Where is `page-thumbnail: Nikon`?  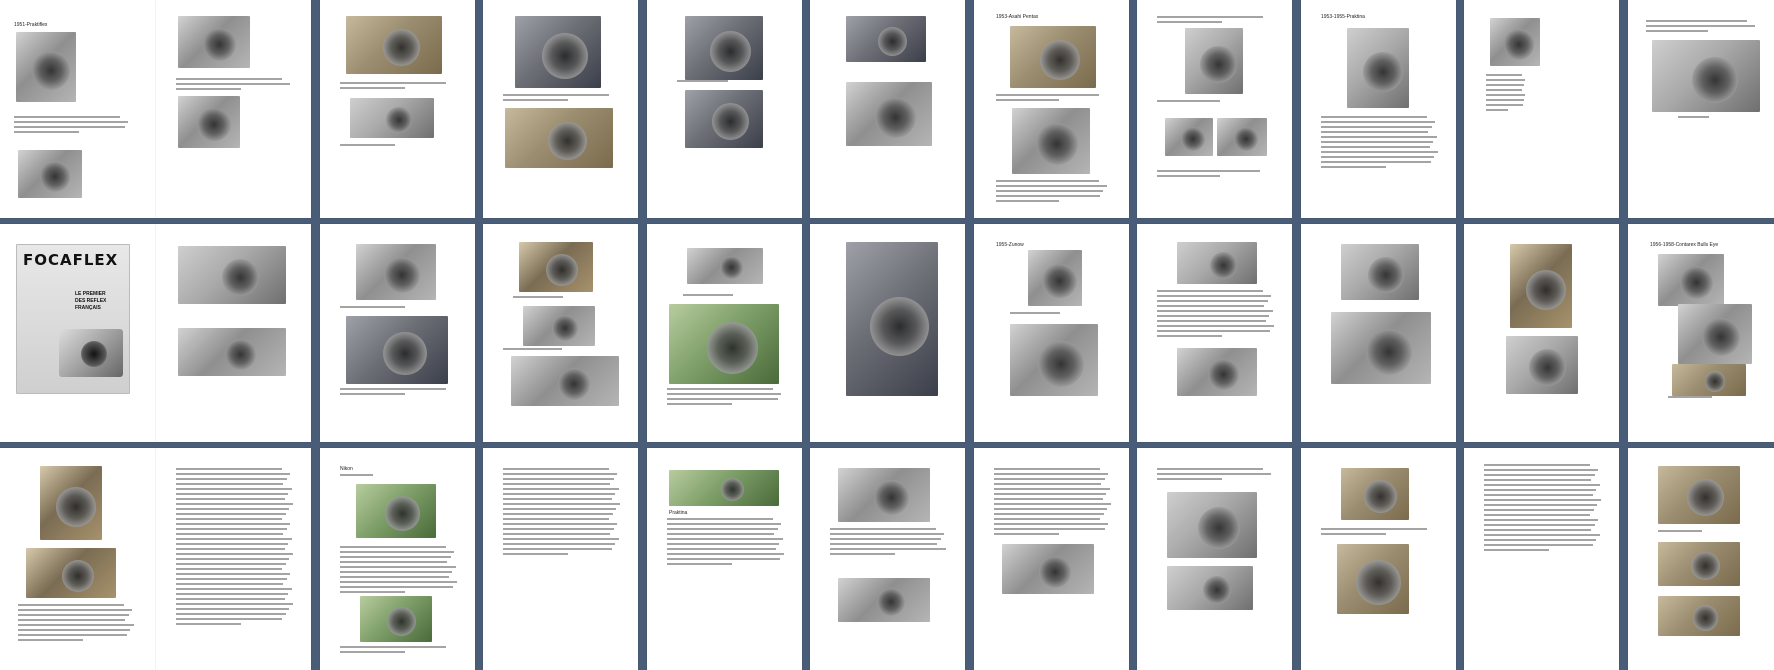
page-thumbnail: Nikon is located at coordinates (397, 559).